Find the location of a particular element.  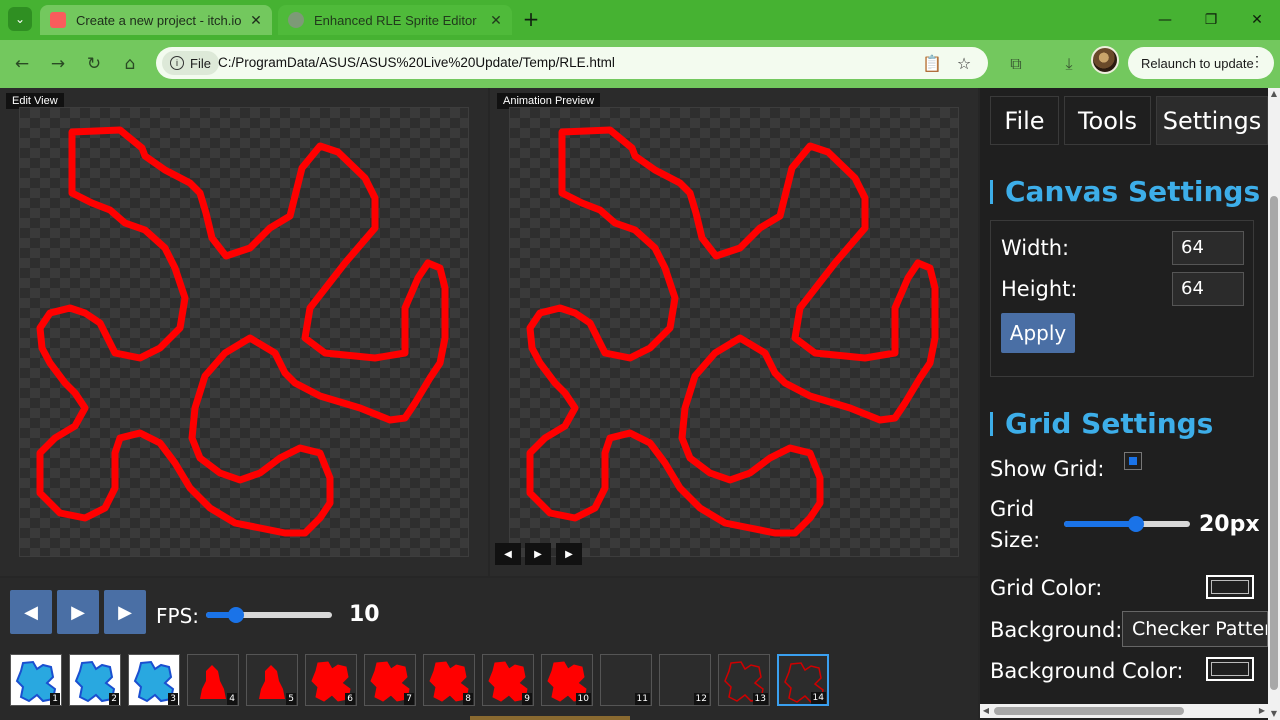

itchio-favicon-icon is located at coordinates (58, 20).